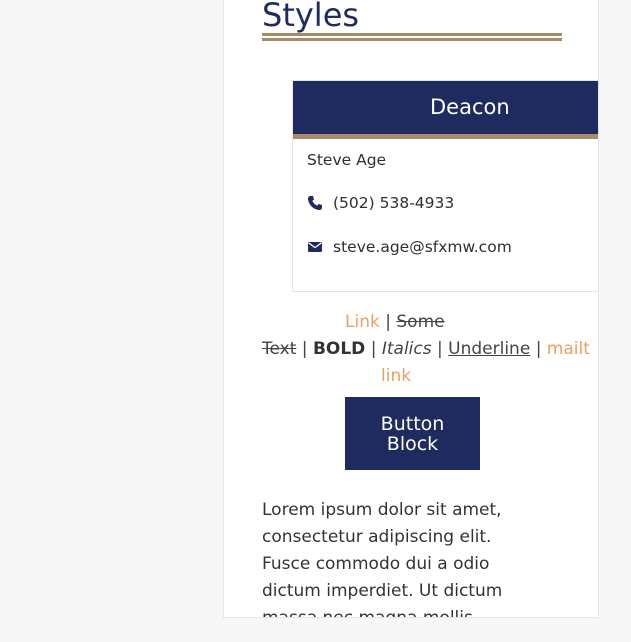 The image size is (631, 642). Describe the element at coordinates (422, 247) in the screenshot. I see `contact-email: steve.age@sfxmw.com` at that location.